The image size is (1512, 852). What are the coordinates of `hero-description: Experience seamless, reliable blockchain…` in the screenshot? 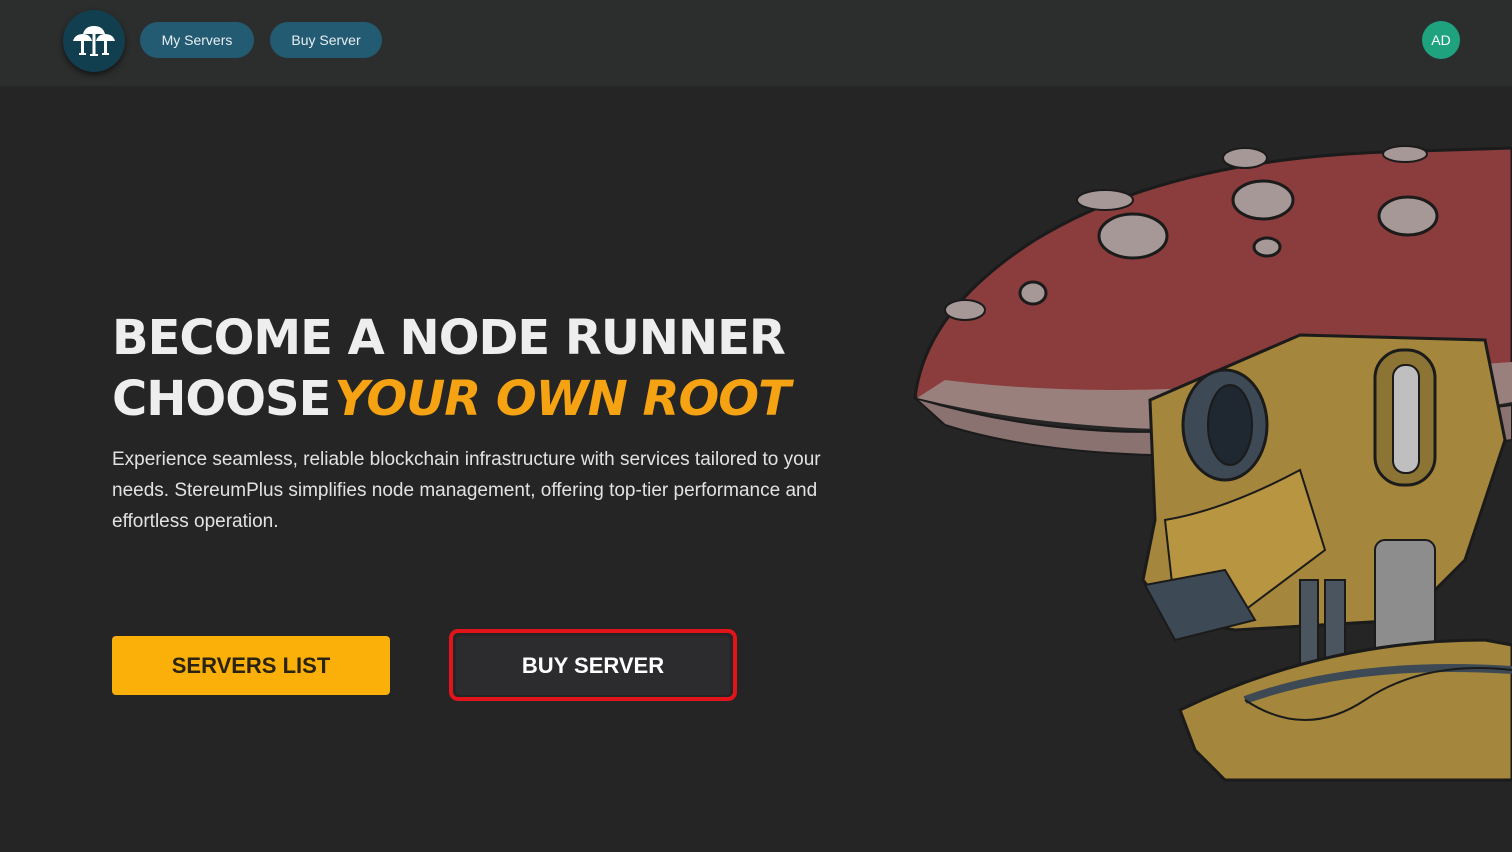 It's located at (466, 490).